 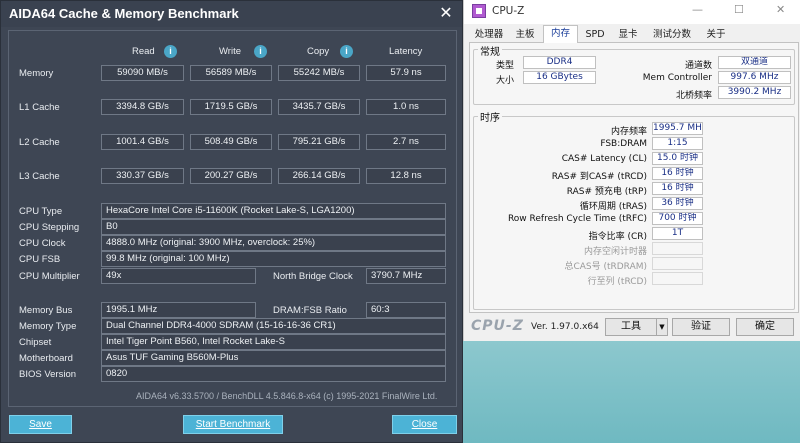 What do you see at coordinates (504, 81) in the screenshot?
I see `size-label: 大小` at bounding box center [504, 81].